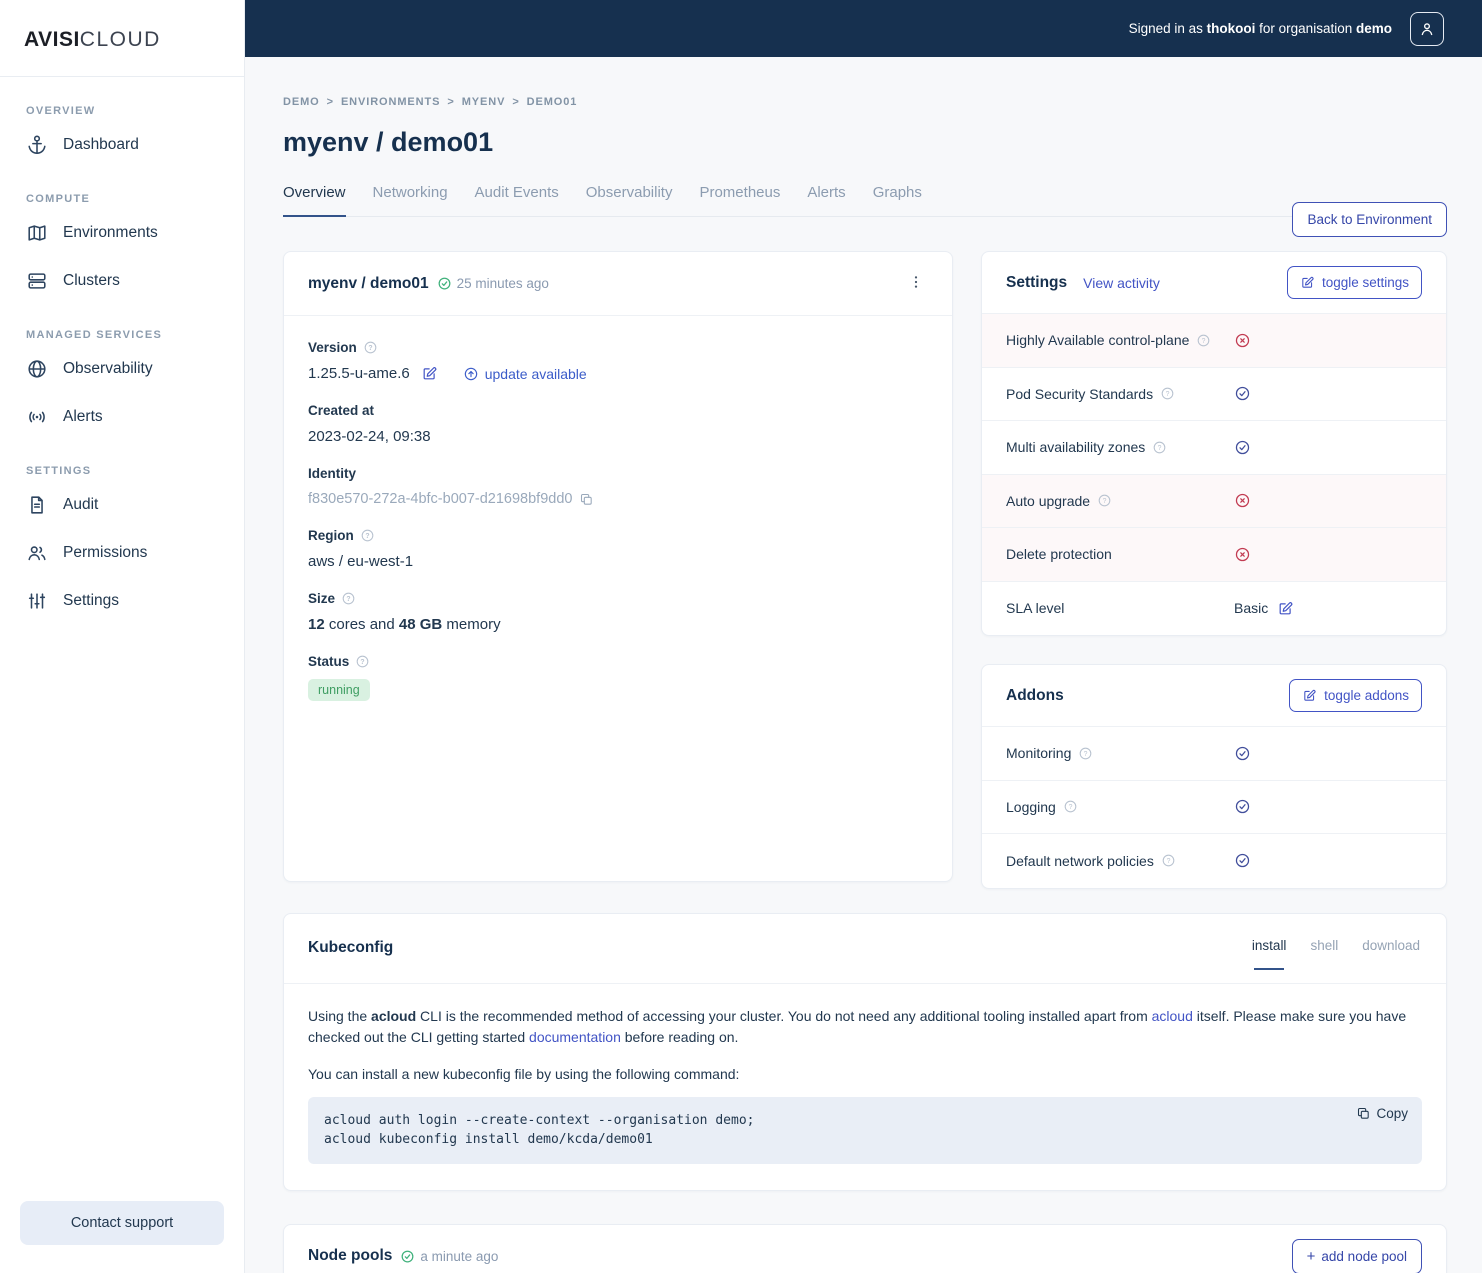 Image resolution: width=1482 pixels, height=1273 pixels. I want to click on update-available-text: update available, so click(535, 373).